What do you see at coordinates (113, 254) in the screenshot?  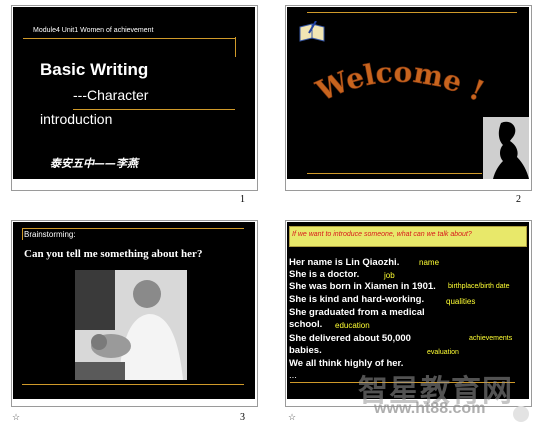 I see `question-text: Can you tell me something about her?` at bounding box center [113, 254].